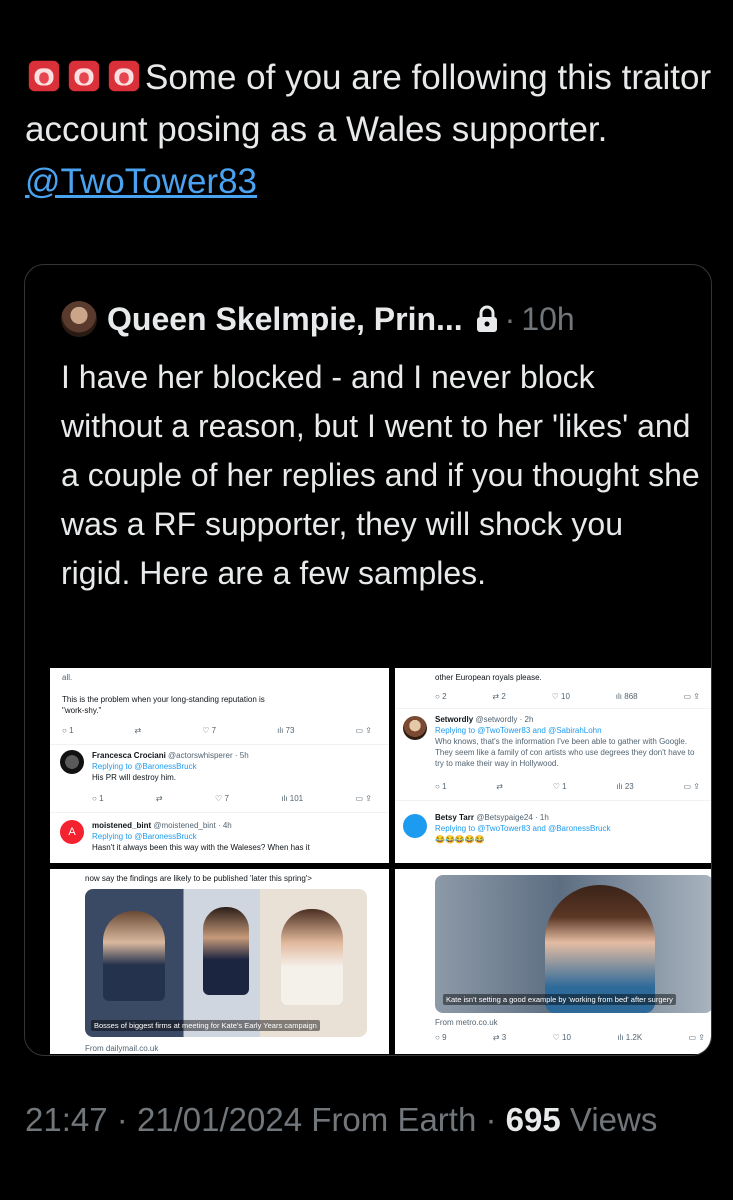 The image size is (733, 1200). What do you see at coordinates (162, 825) in the screenshot?
I see `reply-header: moistened_bint @moistened_bint · 4h` at bounding box center [162, 825].